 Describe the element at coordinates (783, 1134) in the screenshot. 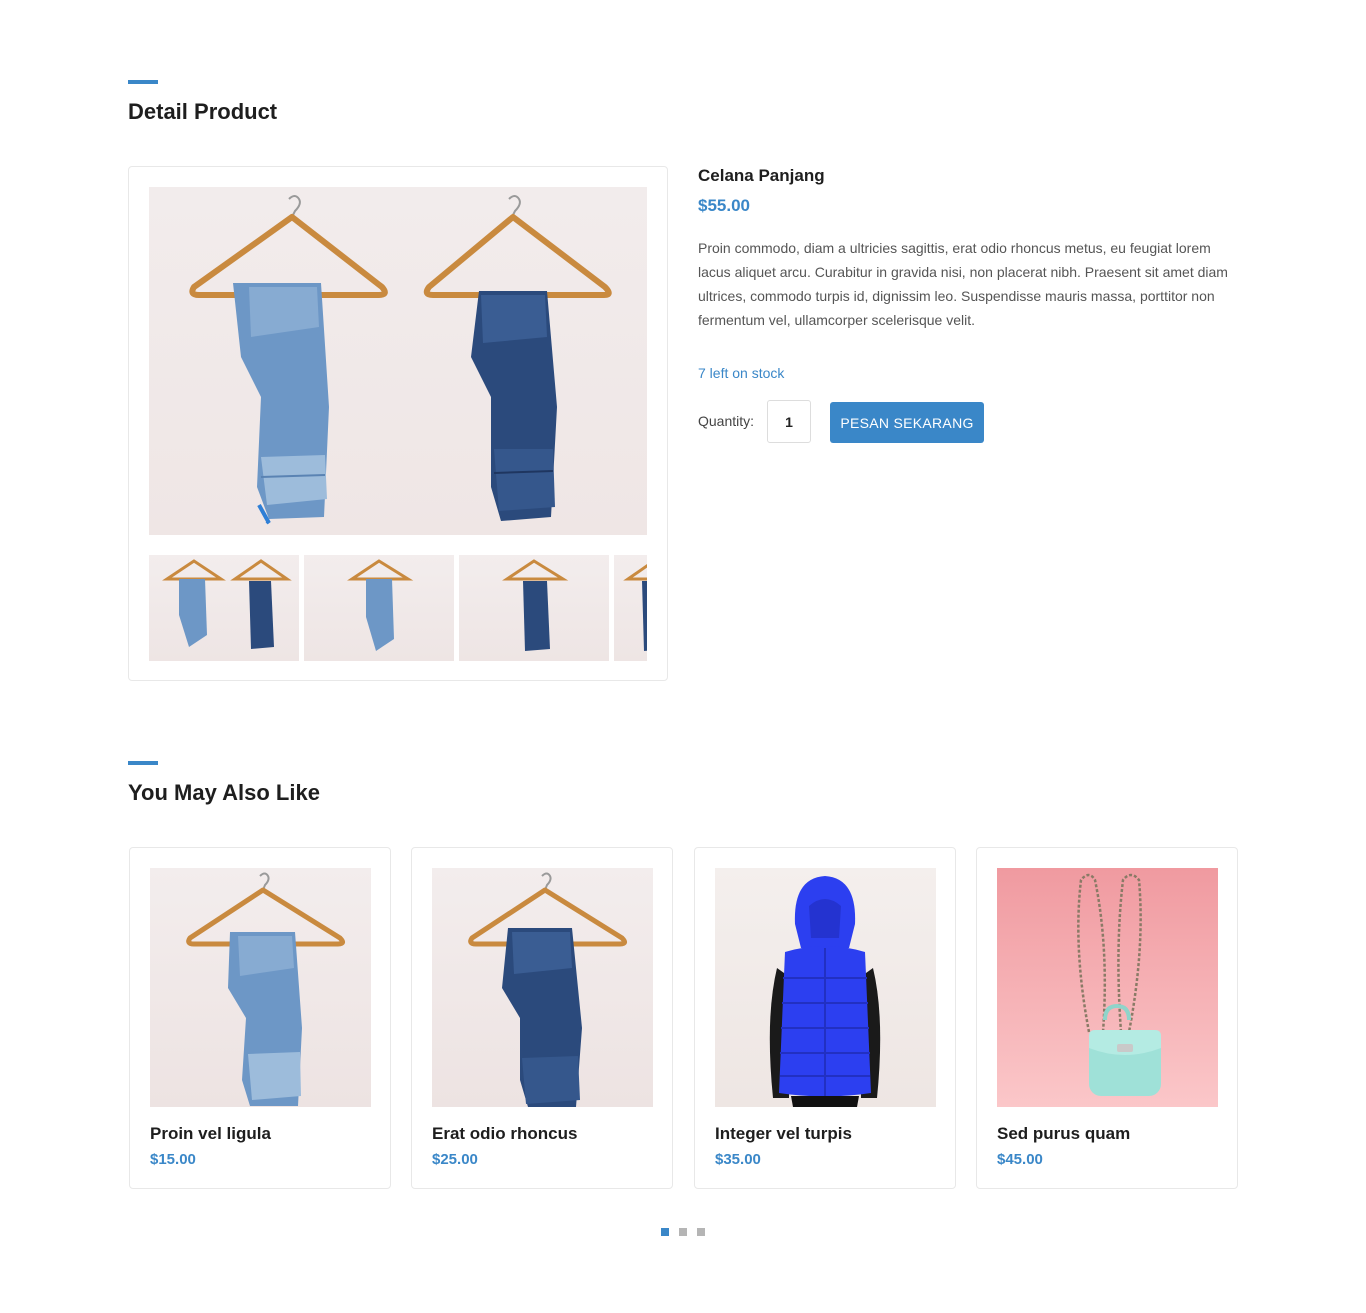

I see `product-card-name: Integer vel turpis` at that location.